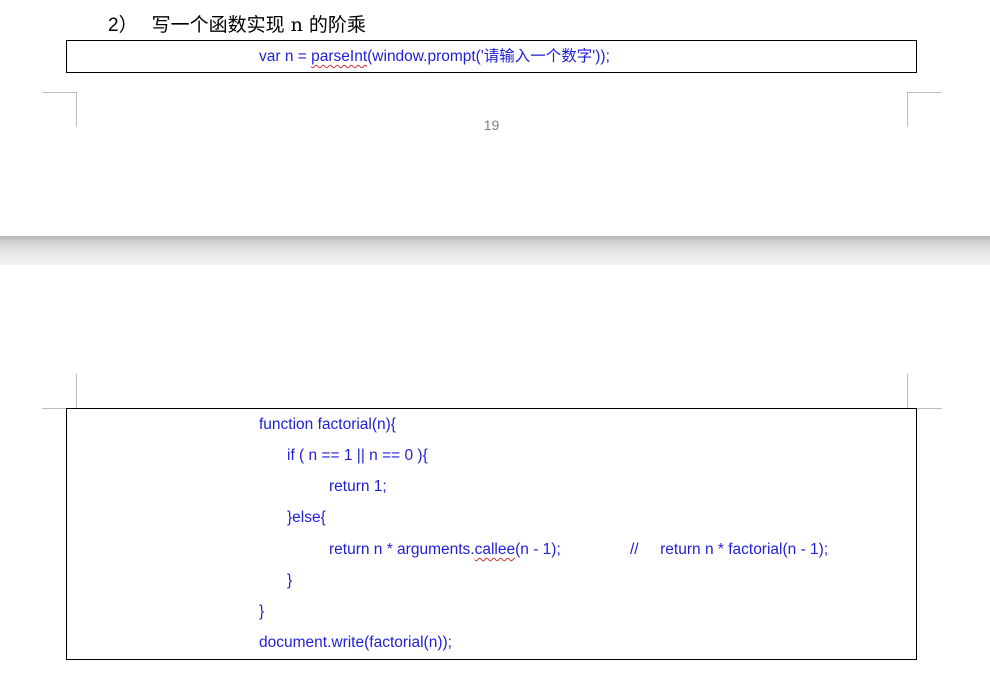  I want to click on code-token-call-args: (n - 1);, so click(538, 549).